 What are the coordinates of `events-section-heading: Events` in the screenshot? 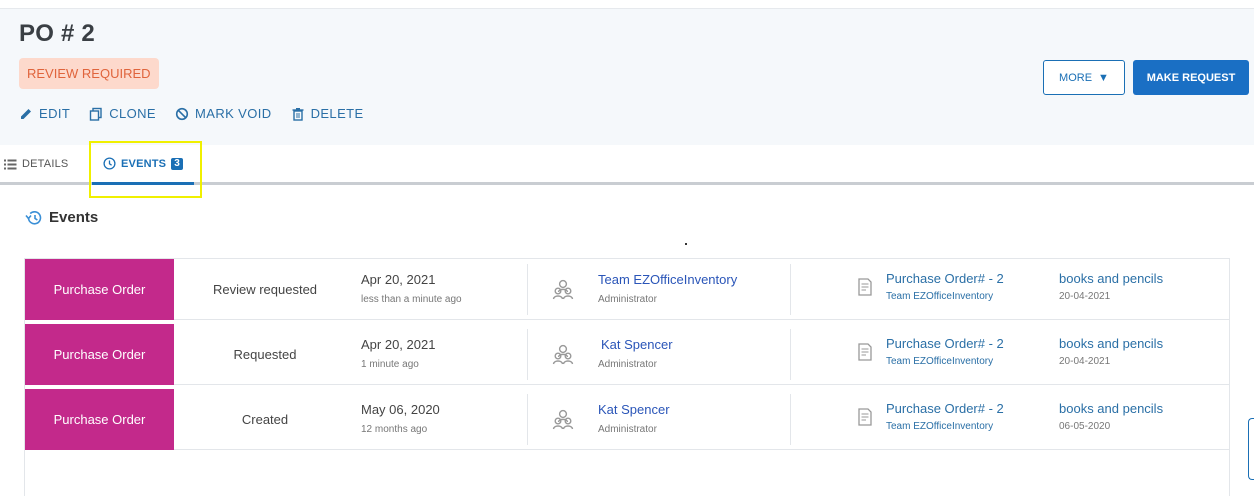 It's located at (61, 217).